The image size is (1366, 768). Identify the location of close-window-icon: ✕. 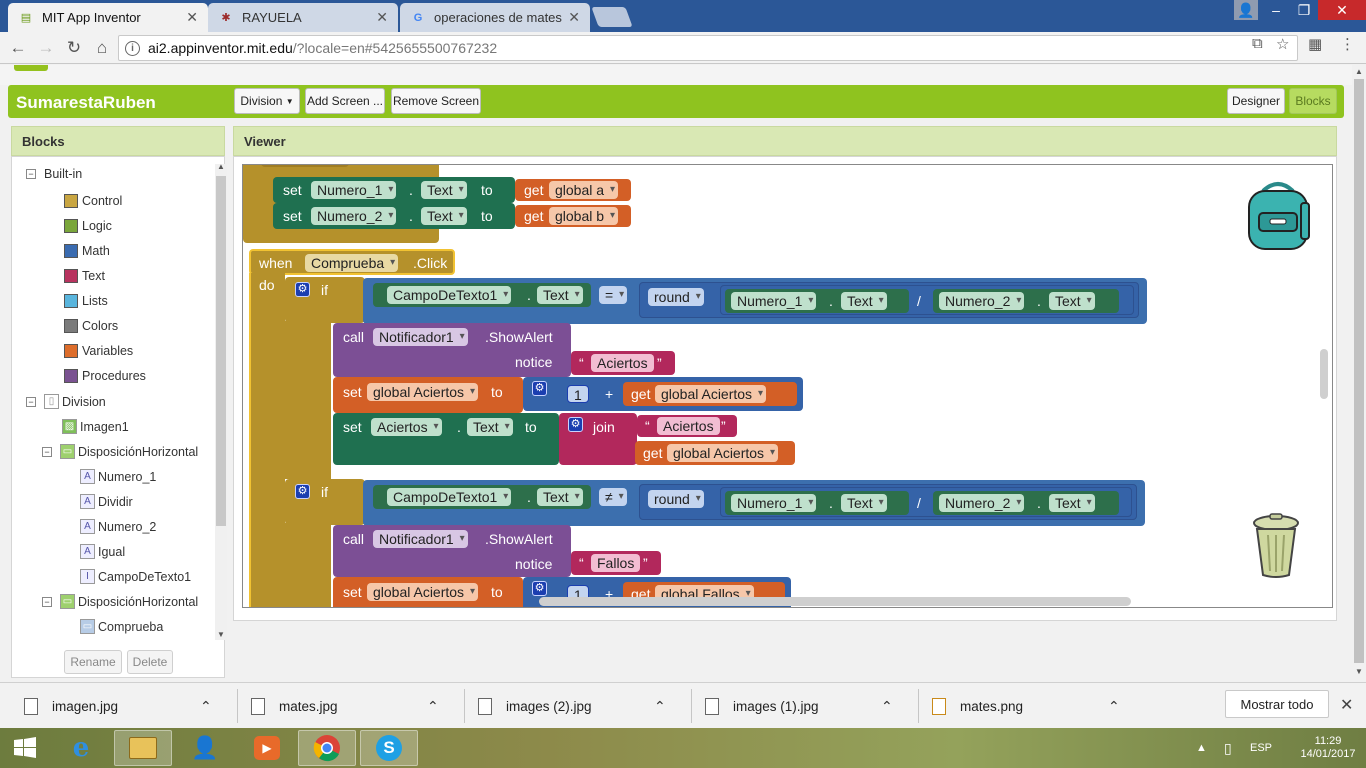
(1342, 10).